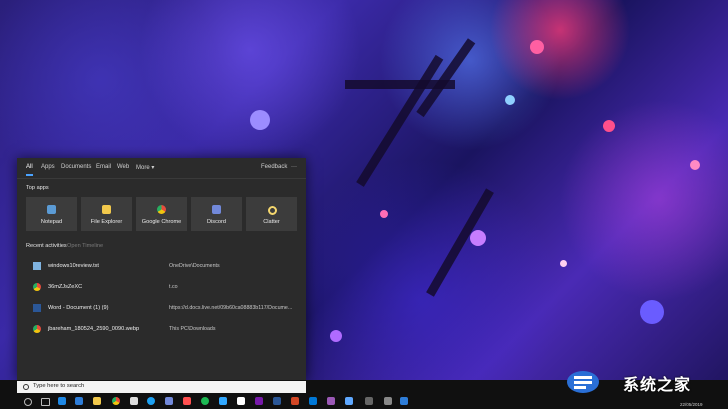 The image size is (728, 409). What do you see at coordinates (583, 382) in the screenshot?
I see `watermark-logo` at bounding box center [583, 382].